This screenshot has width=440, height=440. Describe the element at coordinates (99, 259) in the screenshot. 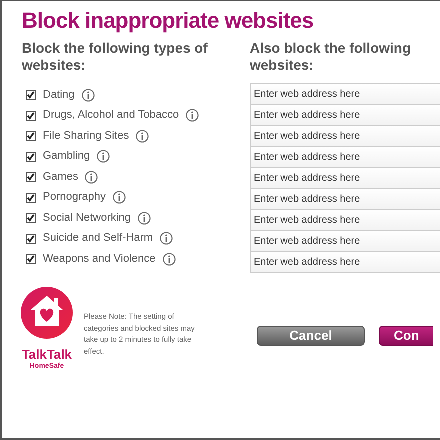

I see `category-label: Weapons and Violence` at that location.